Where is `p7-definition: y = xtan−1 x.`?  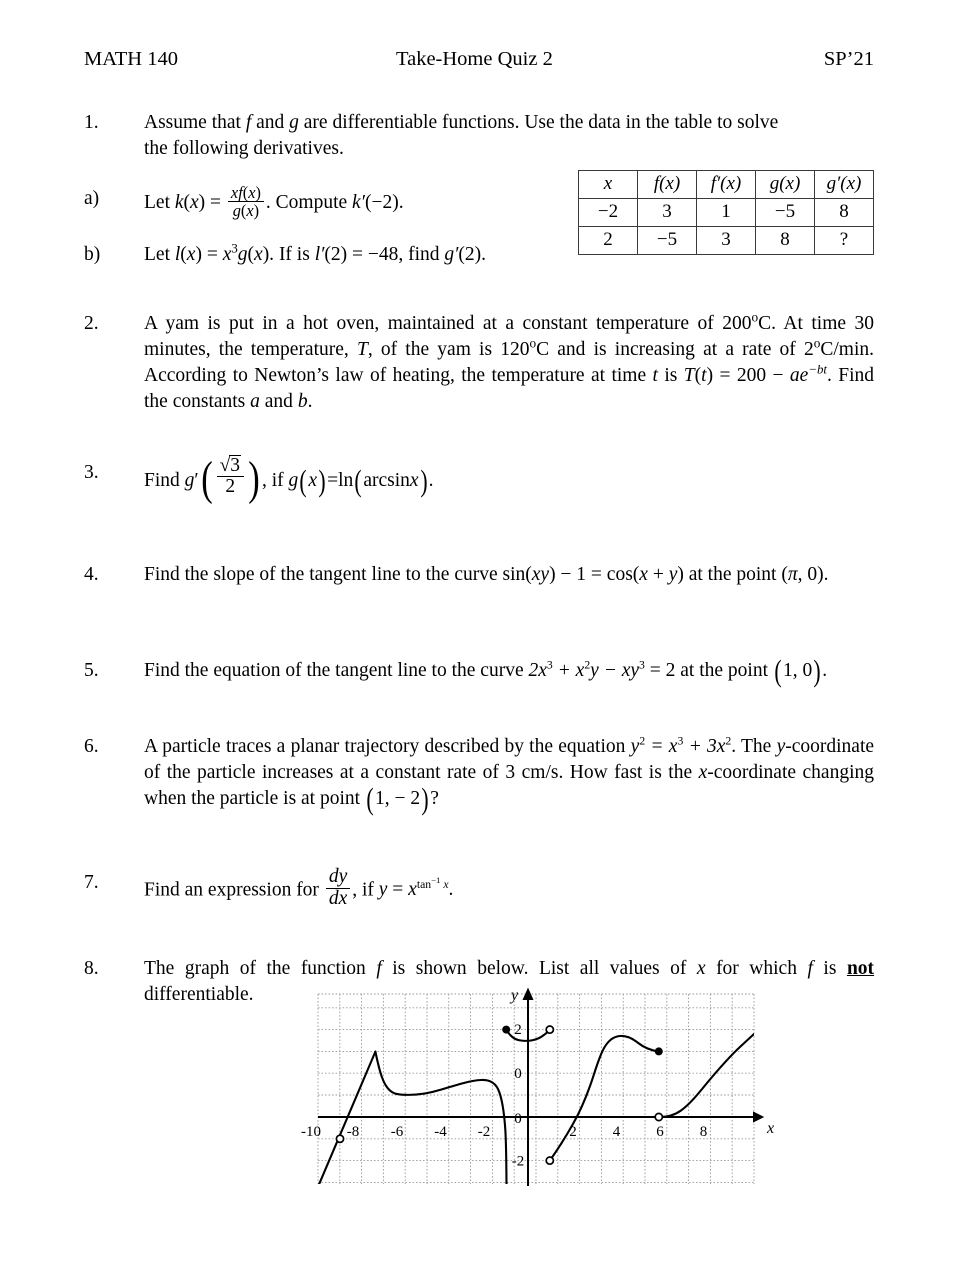 p7-definition: y = xtan−1 x. is located at coordinates (416, 888).